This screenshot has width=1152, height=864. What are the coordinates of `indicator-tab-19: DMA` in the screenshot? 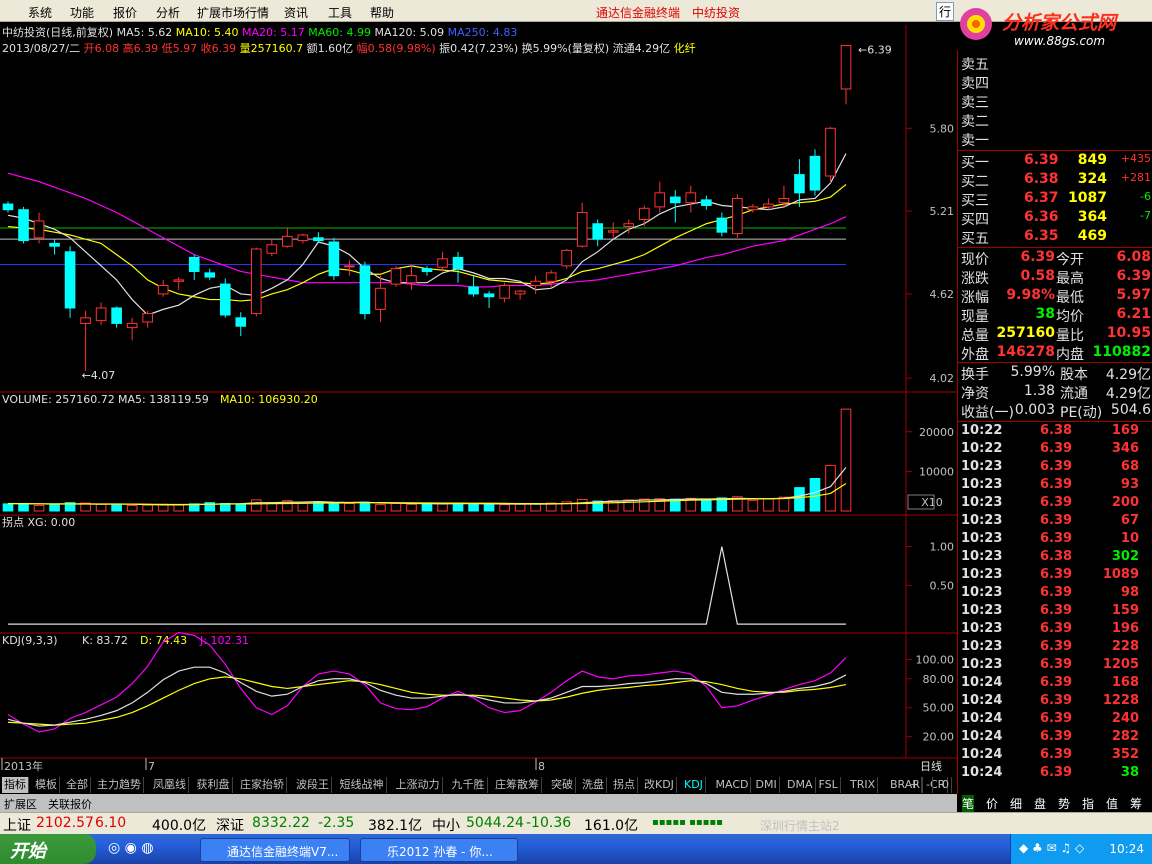 It's located at (800, 785).